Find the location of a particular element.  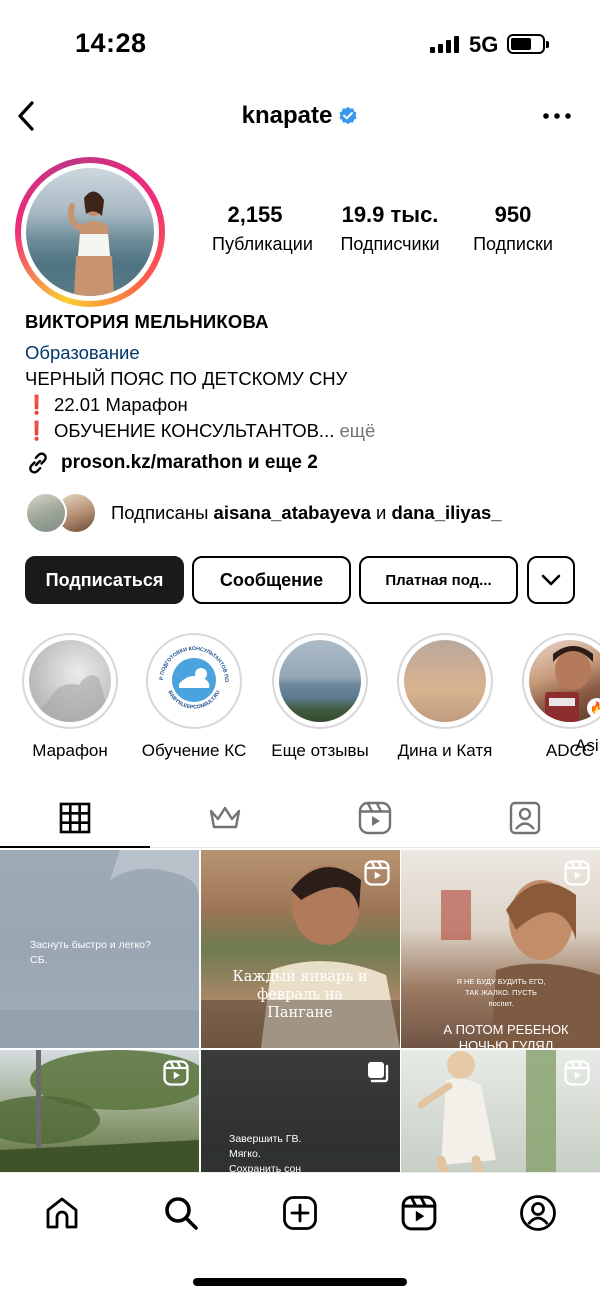

nav-search is located at coordinates (181, 1213).